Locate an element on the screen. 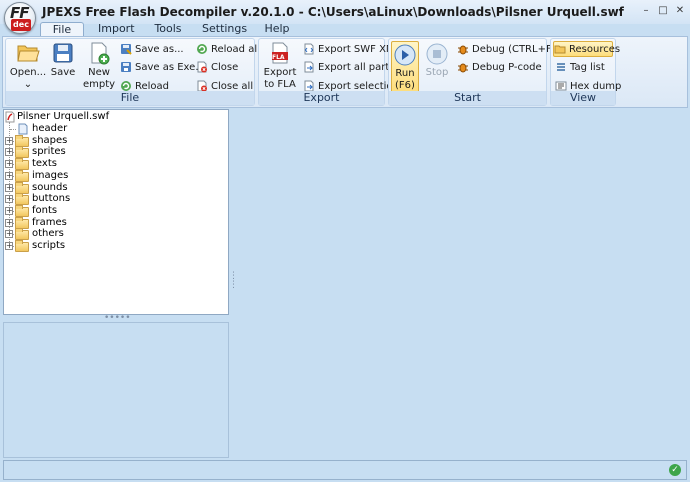 The width and height of the screenshot is (690, 482). debug-pcode-label: Debug P-code is located at coordinates (507, 67).